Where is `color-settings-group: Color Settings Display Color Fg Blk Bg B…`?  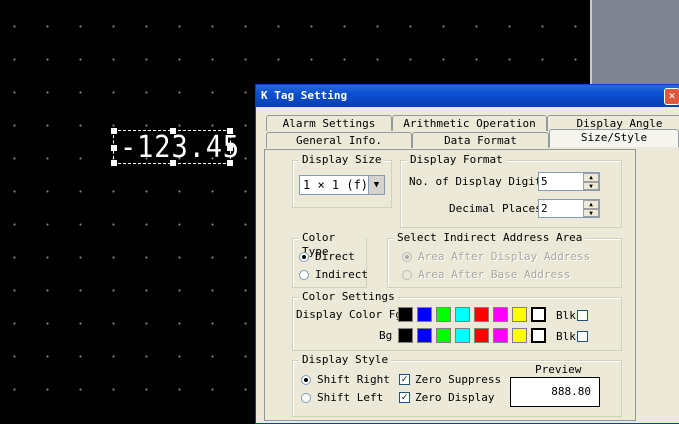
color-settings-group: Color Settings Display Color Fg Blk Bg B… is located at coordinates (457, 320).